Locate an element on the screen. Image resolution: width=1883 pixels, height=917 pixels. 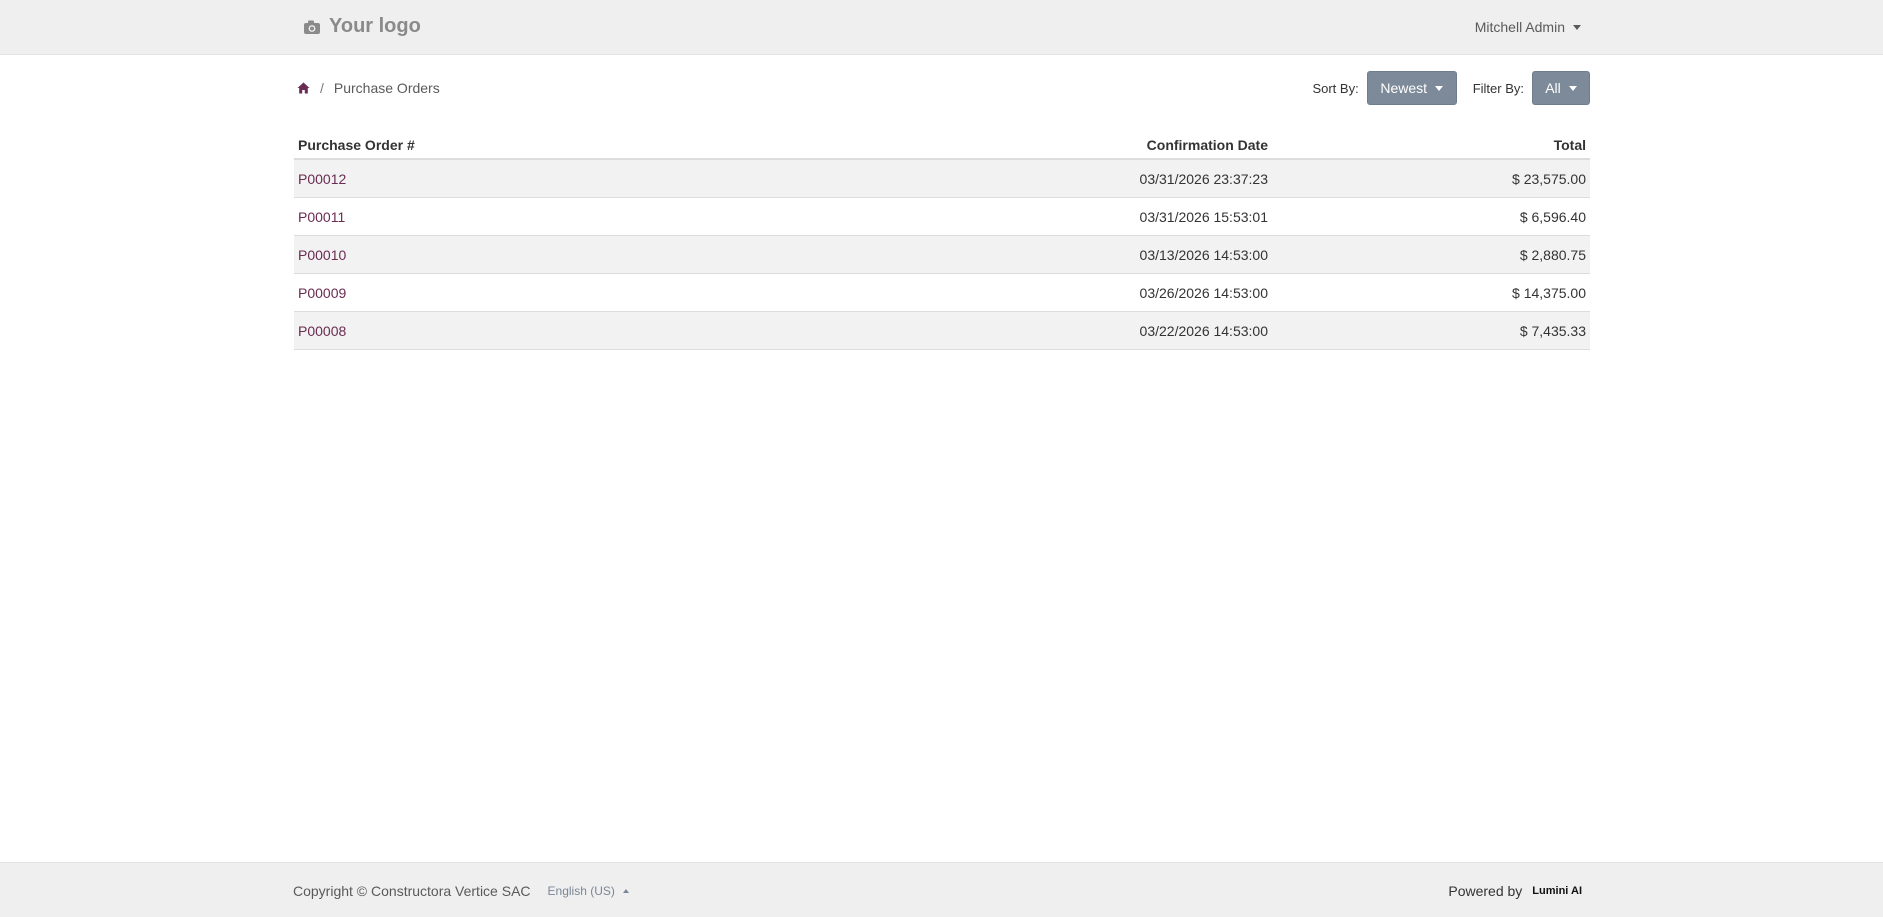
po-cell: P00012 is located at coordinates (548, 178).